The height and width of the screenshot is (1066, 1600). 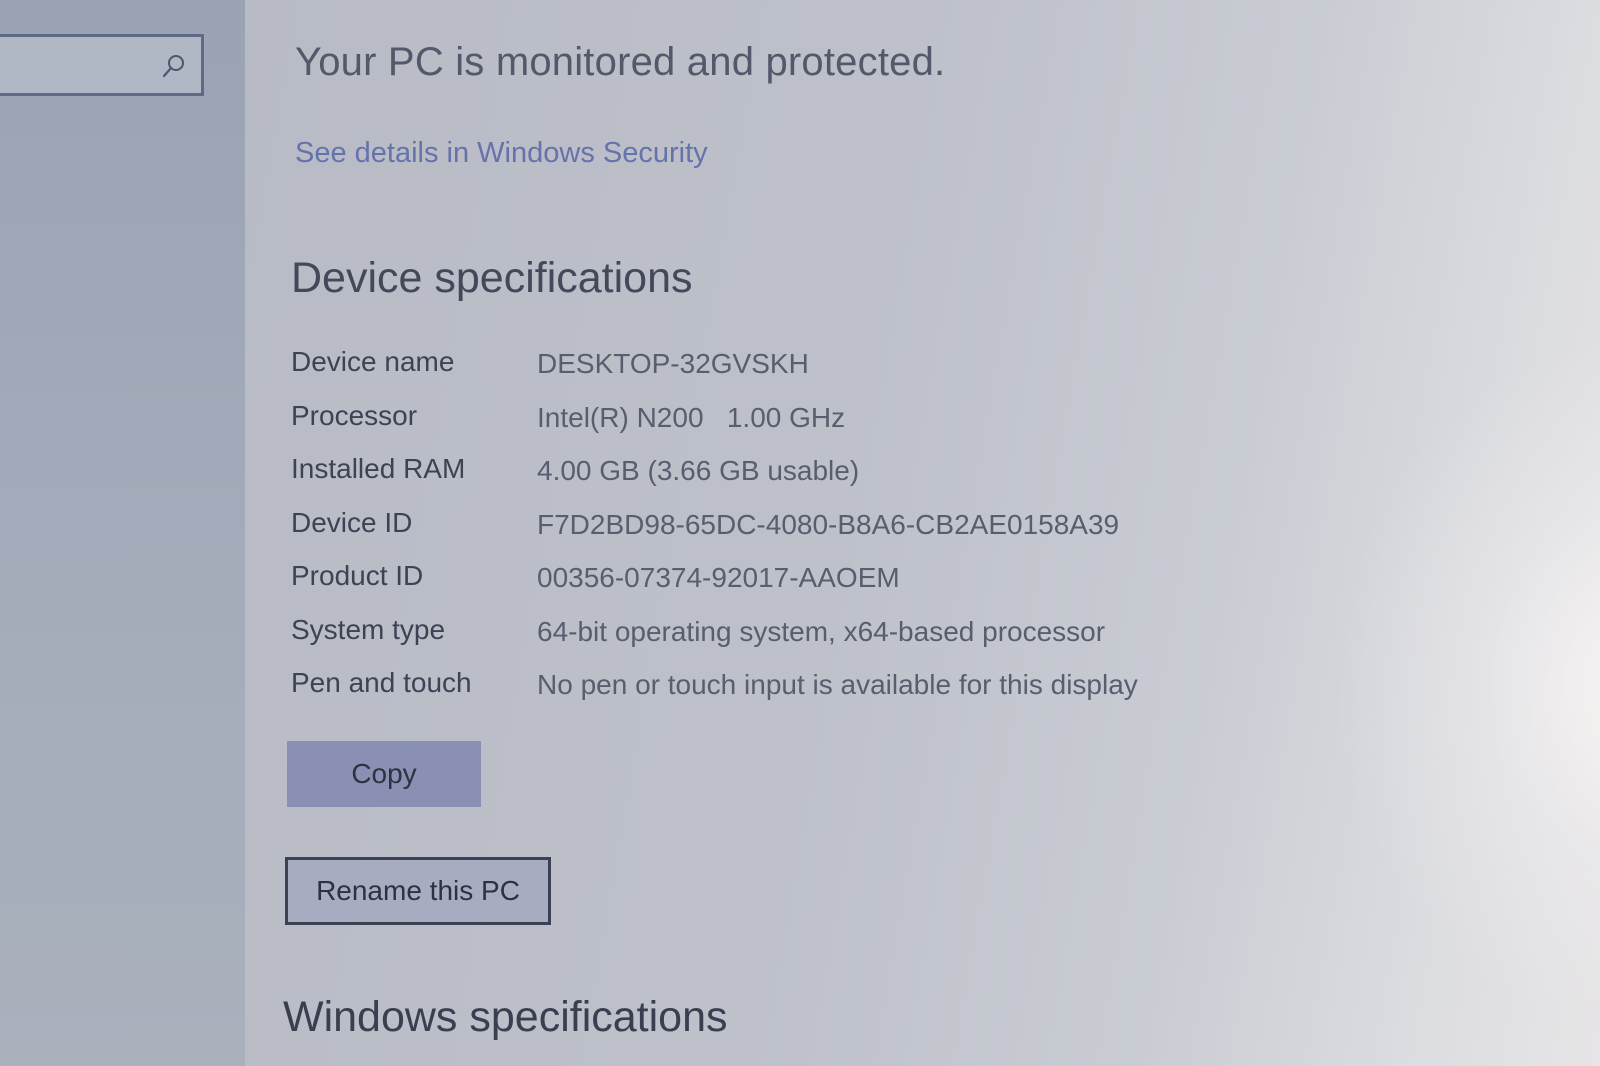 I want to click on windows-specifications-heading: Windows specifications, so click(x=505, y=1017).